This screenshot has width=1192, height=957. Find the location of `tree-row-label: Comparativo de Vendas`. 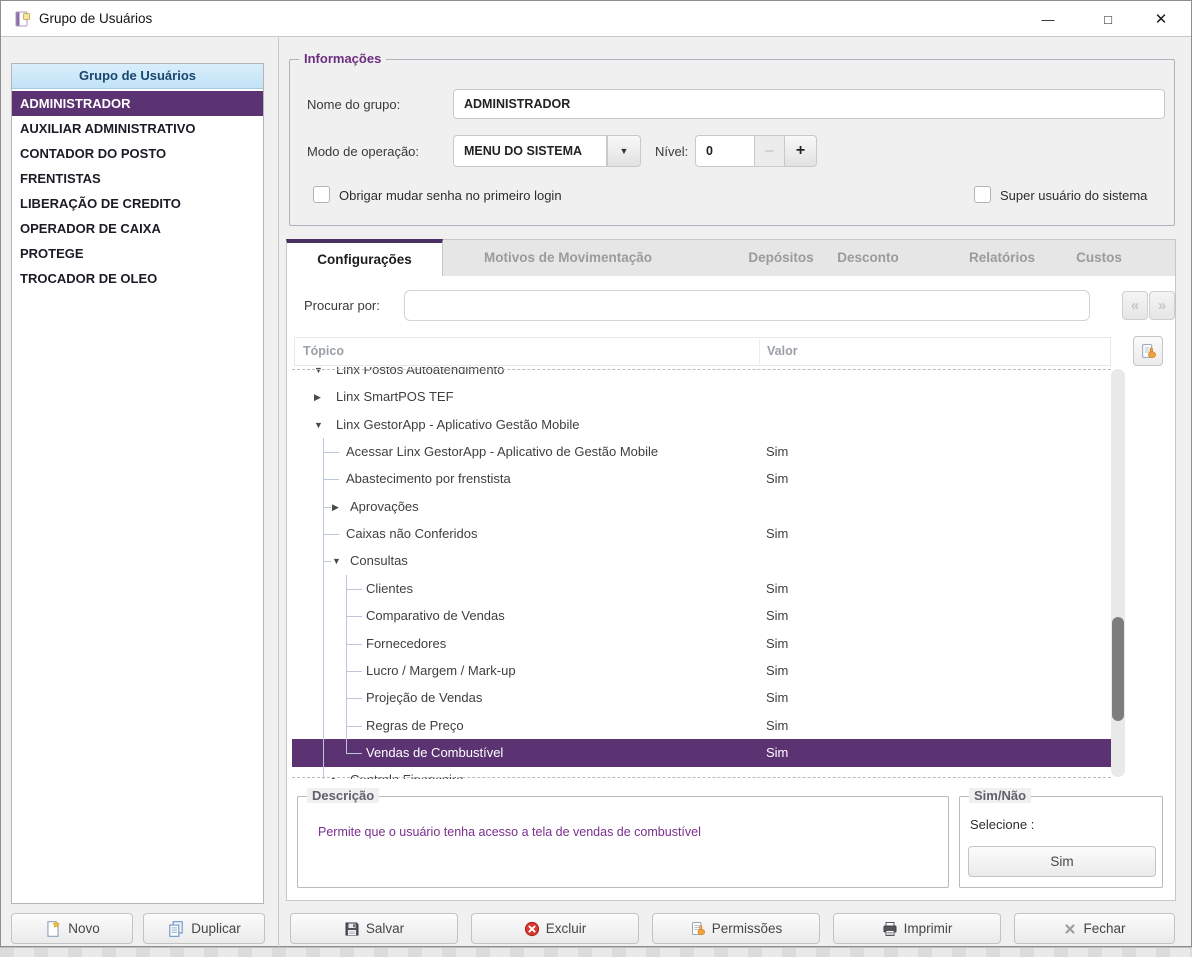

tree-row-label: Comparativo de Vendas is located at coordinates (435, 616).